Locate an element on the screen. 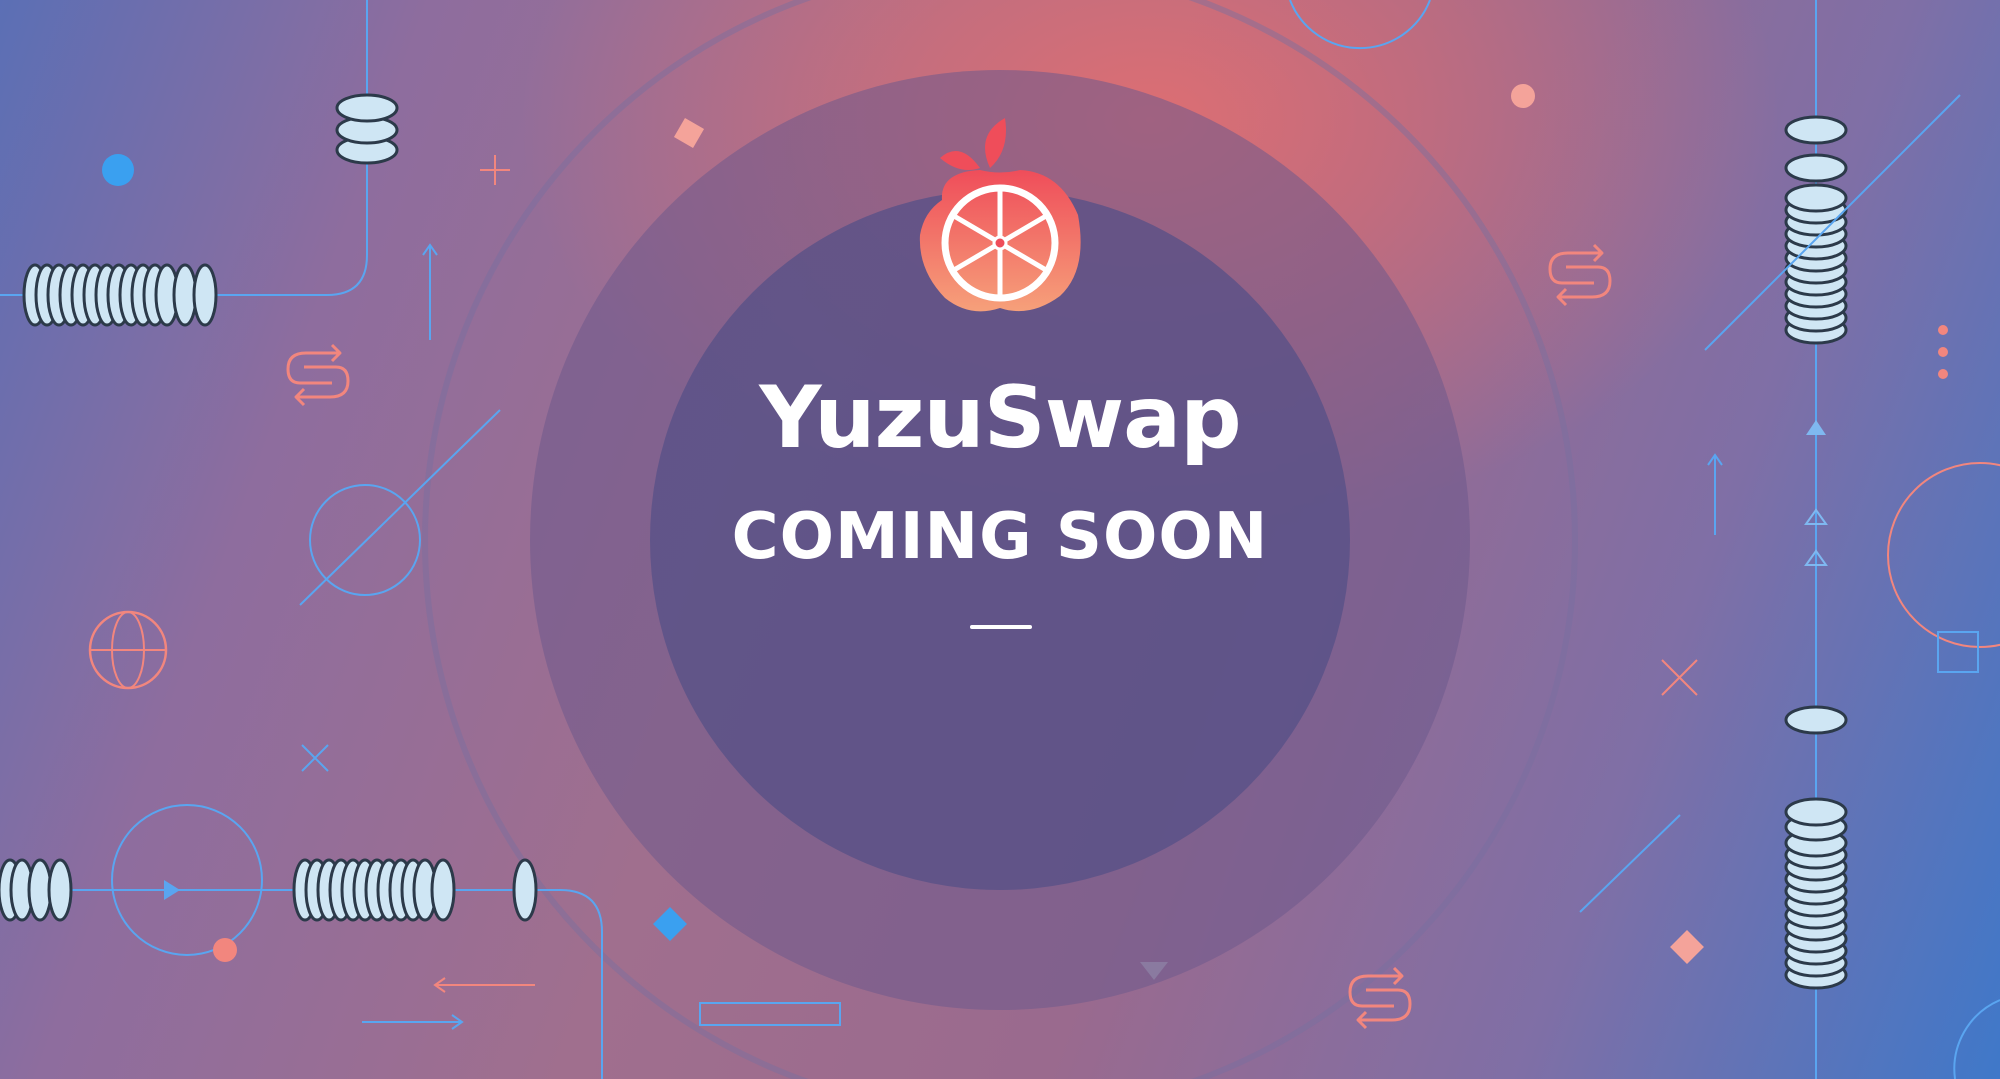 Image resolution: width=2000 pixels, height=1079 pixels. globe-icon is located at coordinates (128, 650).